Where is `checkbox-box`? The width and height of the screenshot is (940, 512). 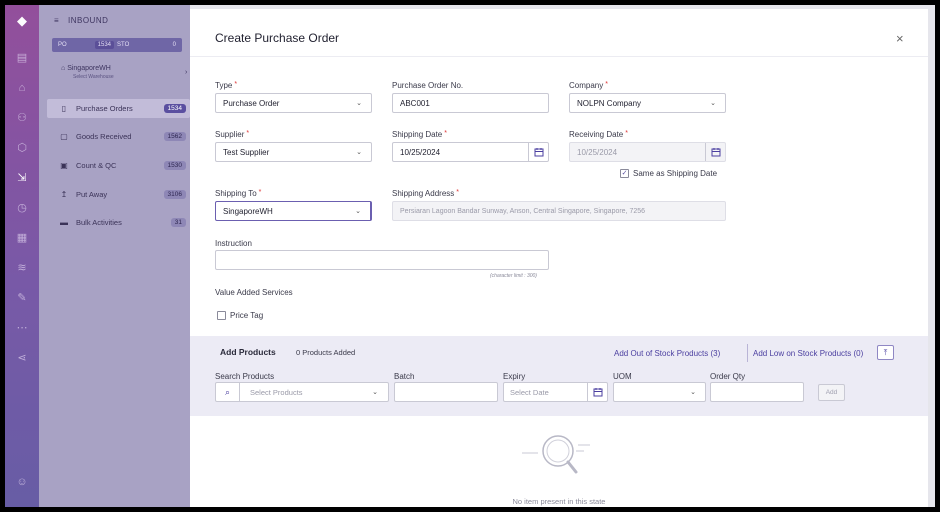 checkbox-box is located at coordinates (221, 315).